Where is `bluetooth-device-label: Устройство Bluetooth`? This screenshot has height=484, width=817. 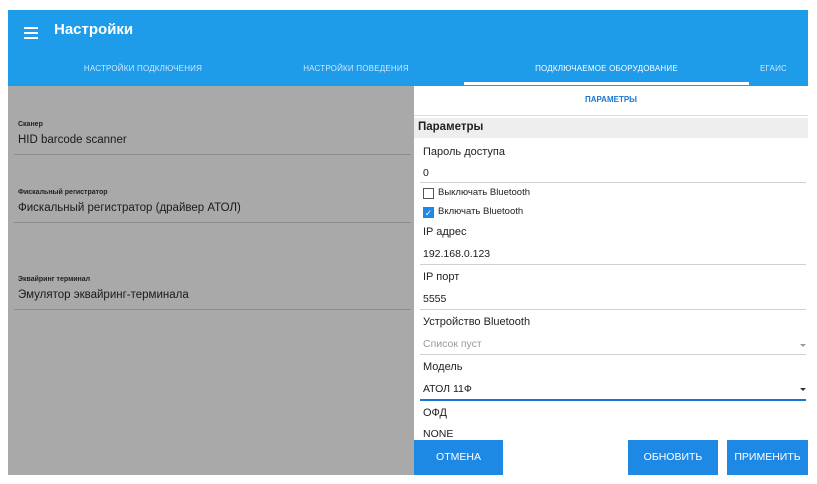 bluetooth-device-label: Устройство Bluetooth is located at coordinates (477, 322).